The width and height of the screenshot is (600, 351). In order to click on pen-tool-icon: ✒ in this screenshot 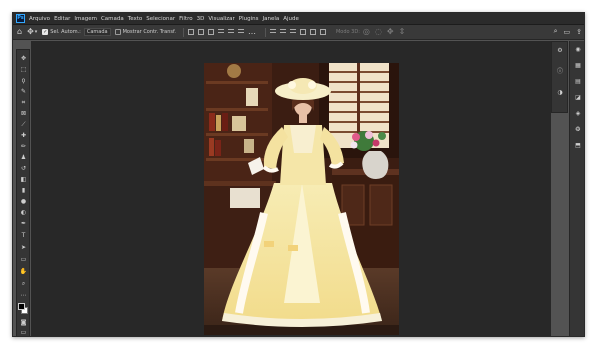, I will do `click(23, 223)`.